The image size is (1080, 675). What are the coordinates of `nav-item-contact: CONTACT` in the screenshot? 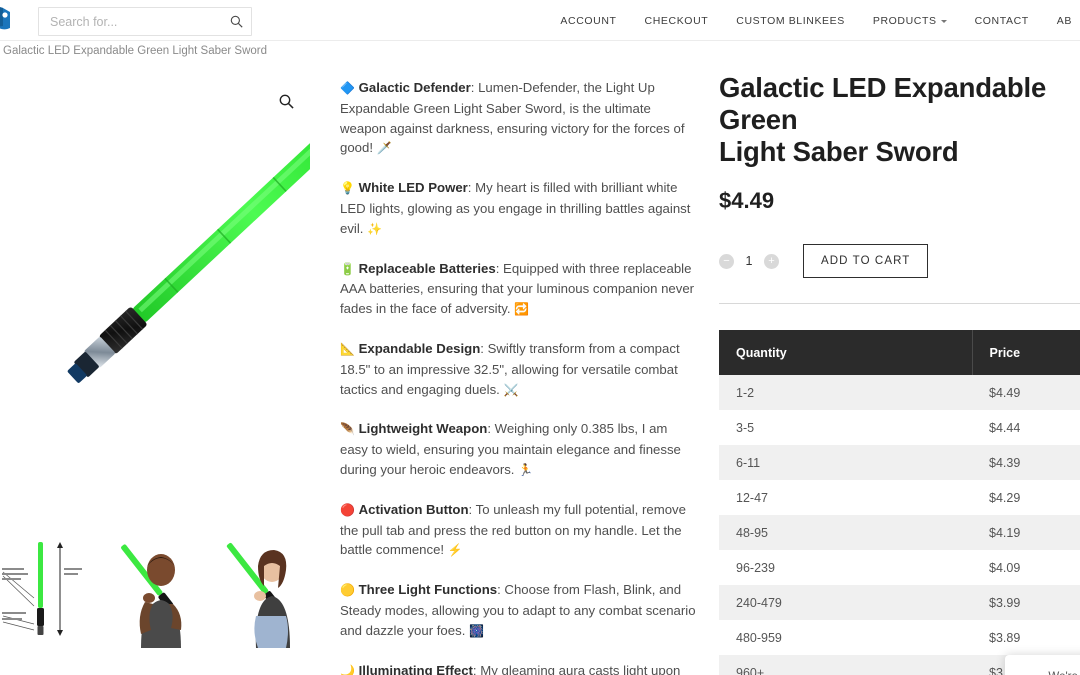 It's located at (1002, 21).